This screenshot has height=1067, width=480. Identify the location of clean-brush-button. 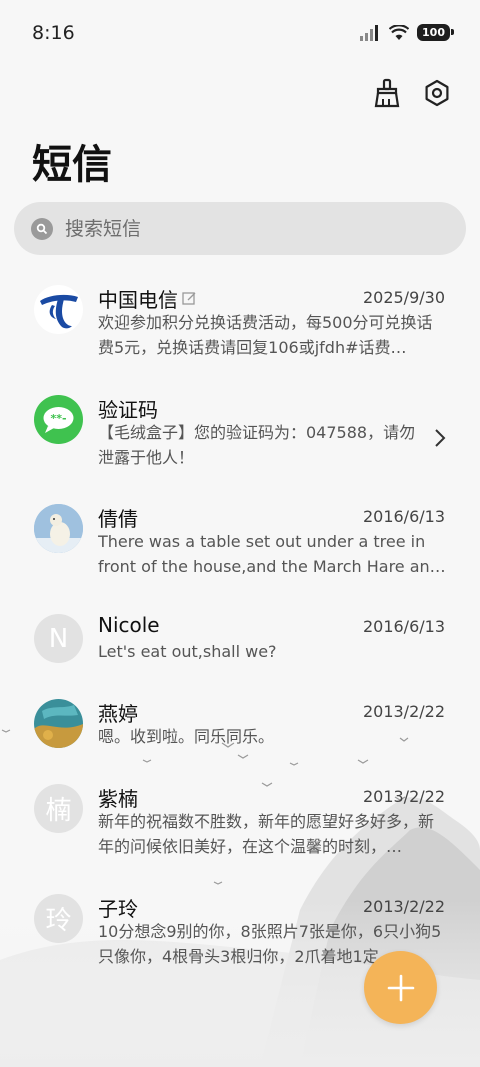
(387, 93).